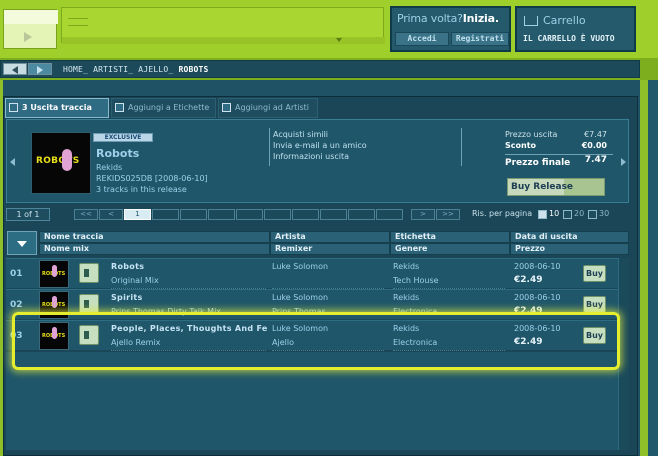  Describe the element at coordinates (569, 237) in the screenshot. I see `header-data: Data di uscita` at that location.